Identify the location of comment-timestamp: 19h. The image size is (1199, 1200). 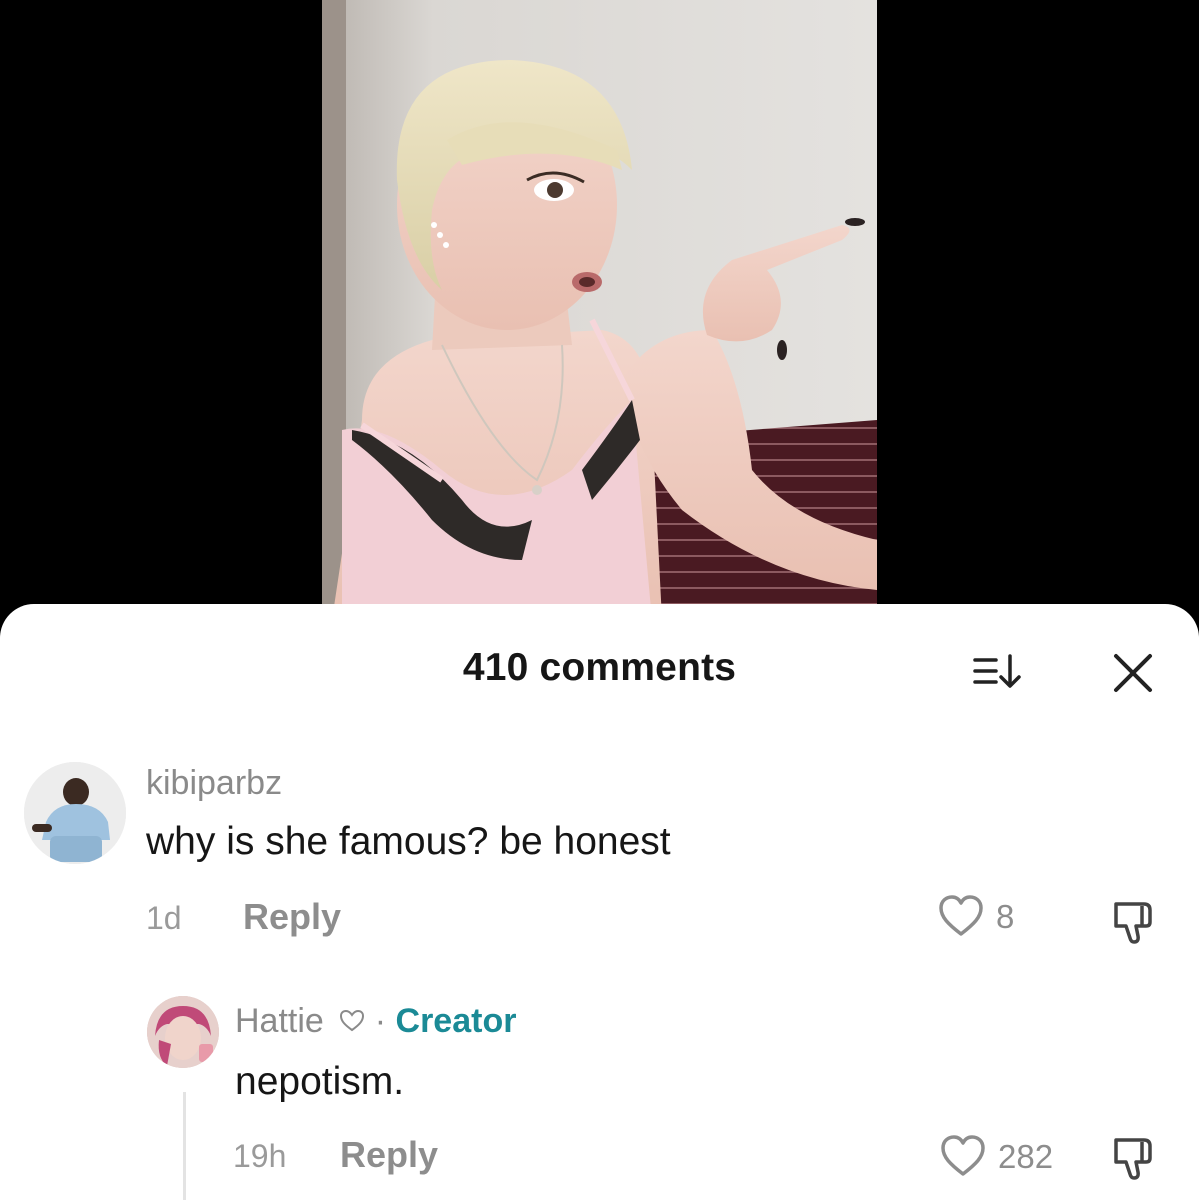
(260, 1156).